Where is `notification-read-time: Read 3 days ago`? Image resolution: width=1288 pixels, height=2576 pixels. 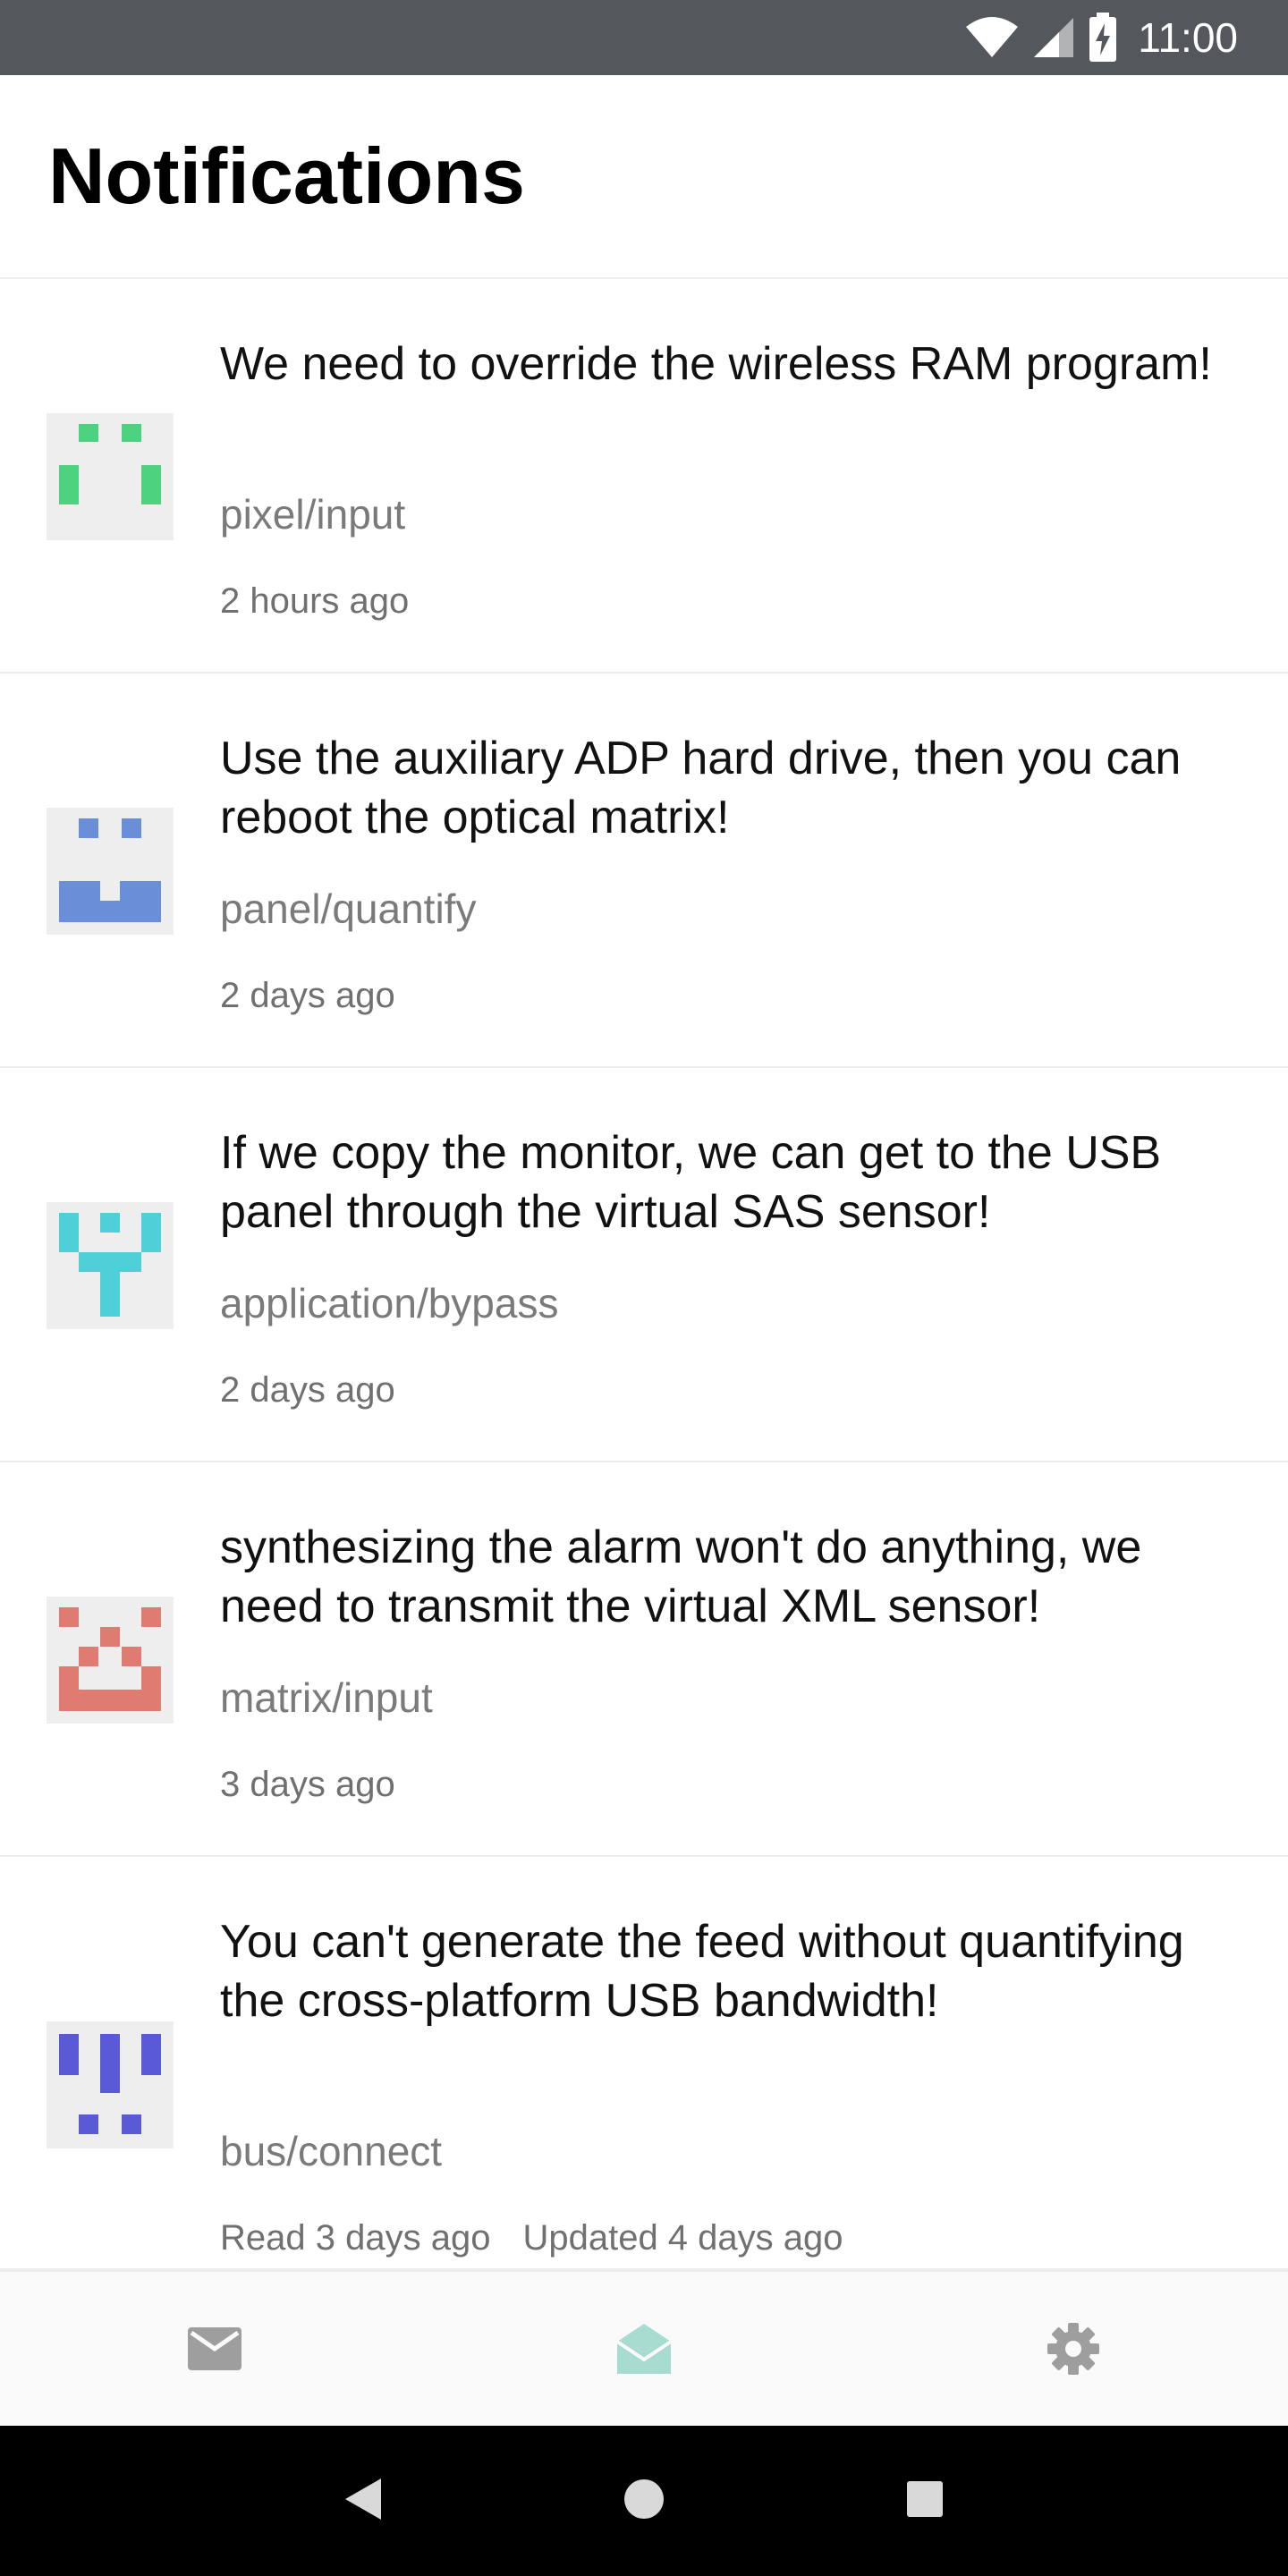 notification-read-time: Read 3 days ago is located at coordinates (355, 2238).